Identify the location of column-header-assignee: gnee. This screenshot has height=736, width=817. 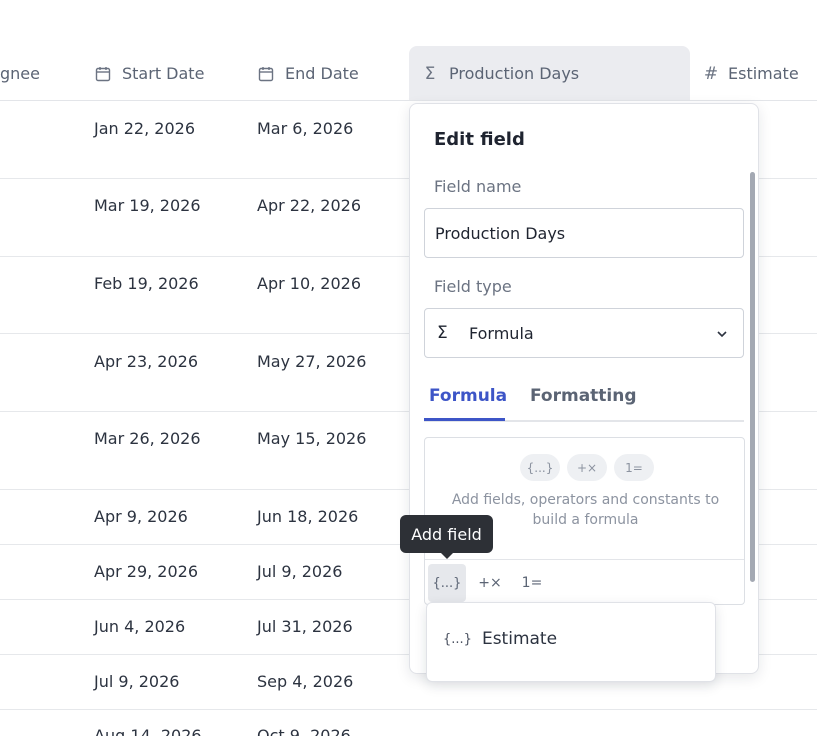
(20, 73).